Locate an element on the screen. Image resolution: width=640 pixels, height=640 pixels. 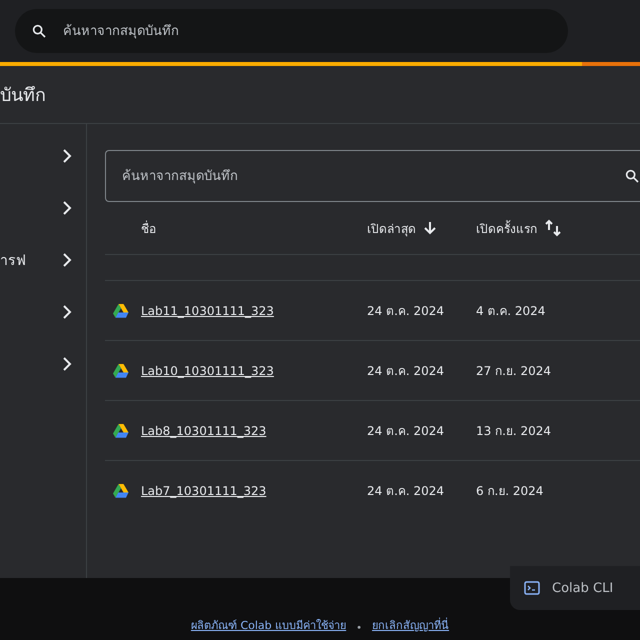
column-header: เปิดครั้งแรก is located at coordinates (506, 228).